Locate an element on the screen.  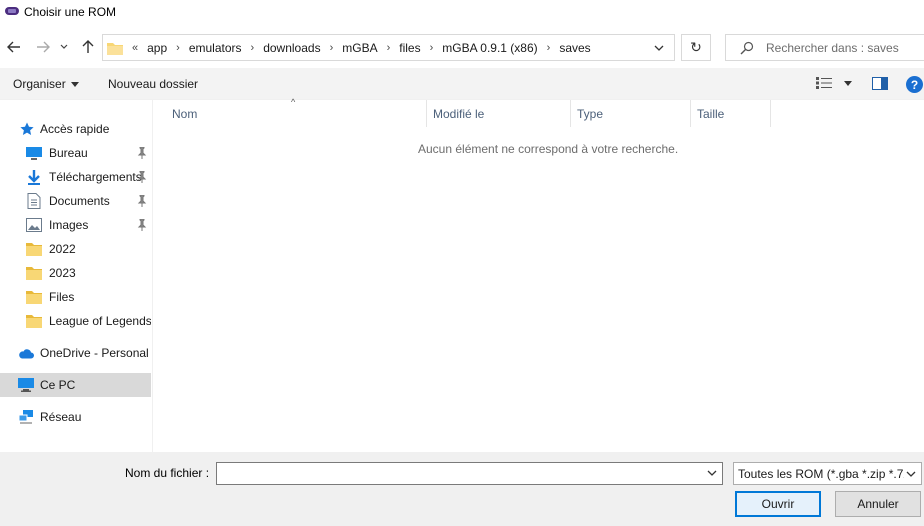
search-icon is located at coordinates (747, 47).